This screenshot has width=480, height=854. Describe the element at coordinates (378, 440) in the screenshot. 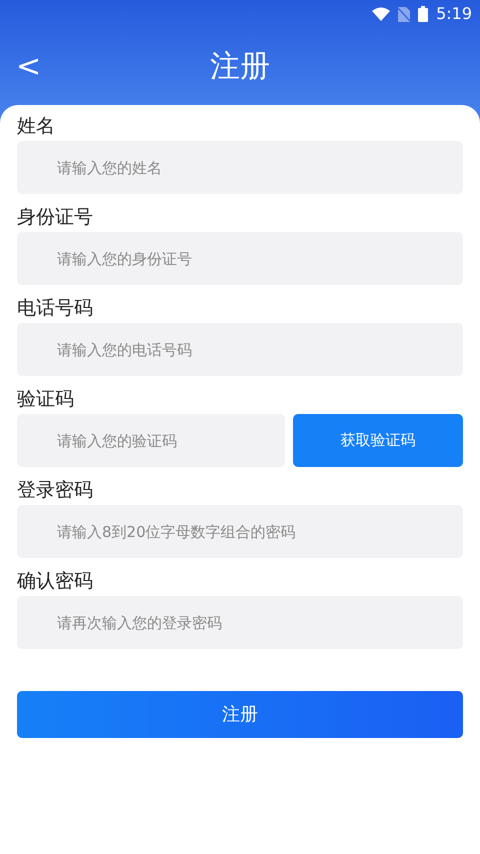

I see `get-code-button: 获取验证码` at that location.